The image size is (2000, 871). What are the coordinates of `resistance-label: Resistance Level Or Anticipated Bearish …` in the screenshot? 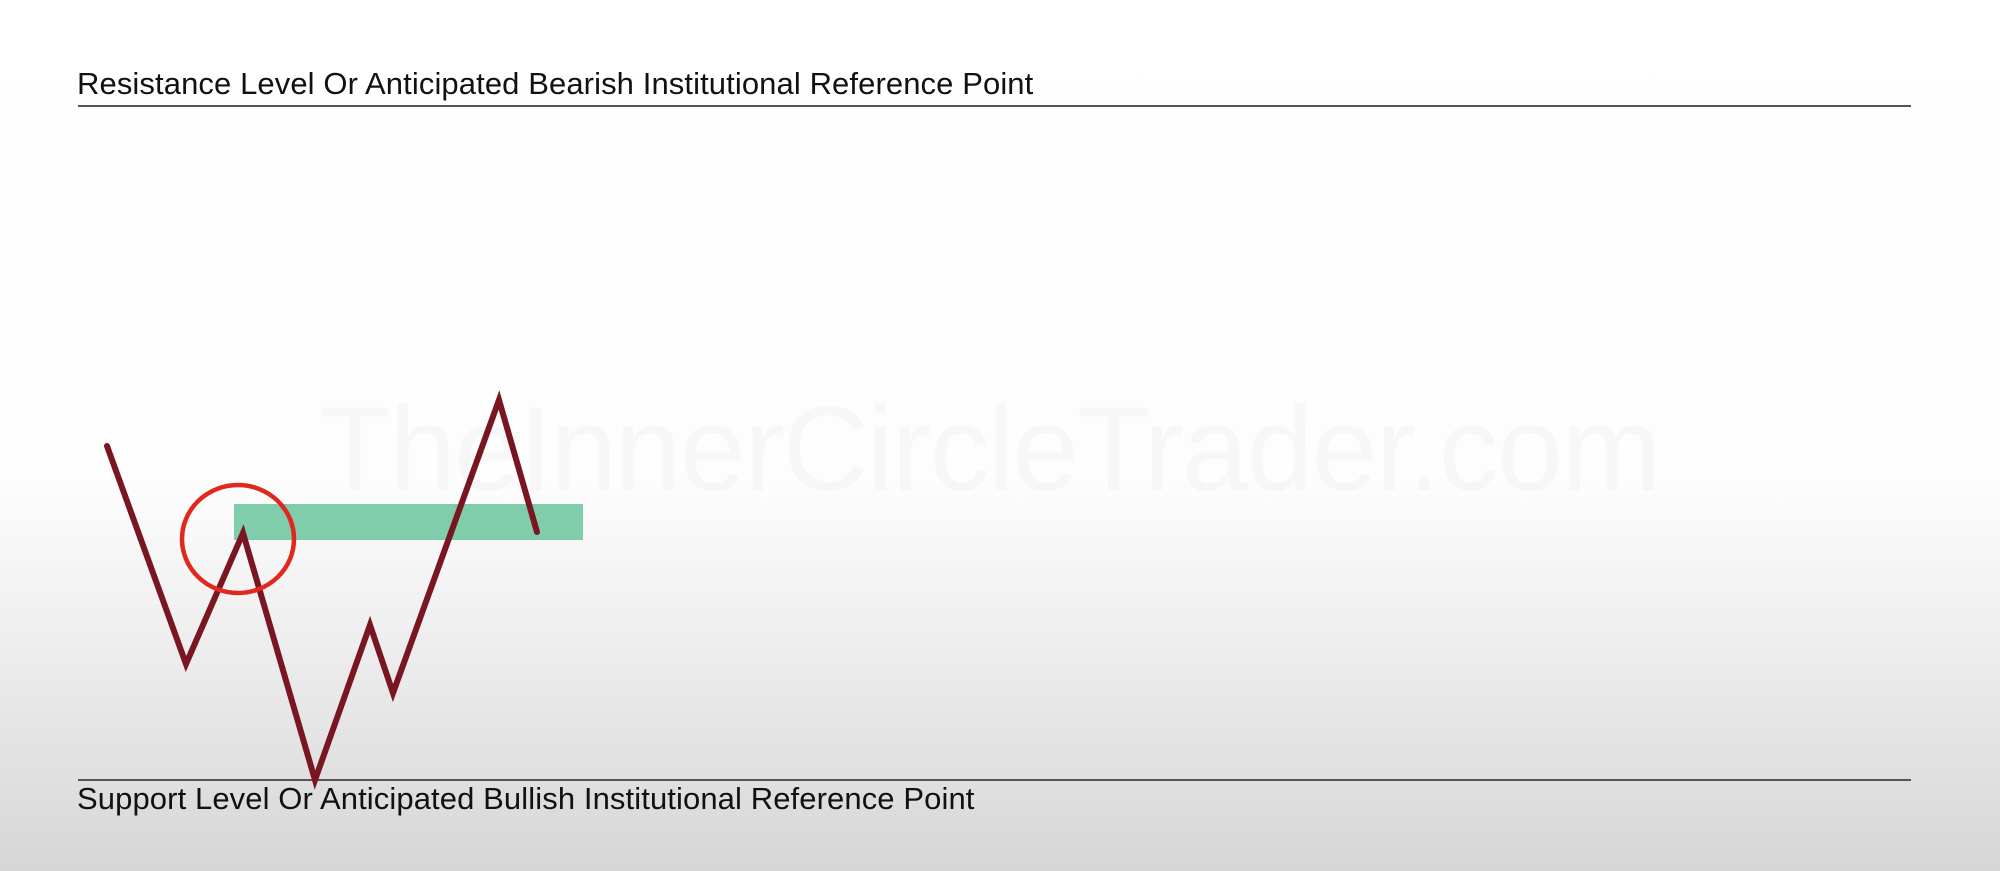 It's located at (555, 83).